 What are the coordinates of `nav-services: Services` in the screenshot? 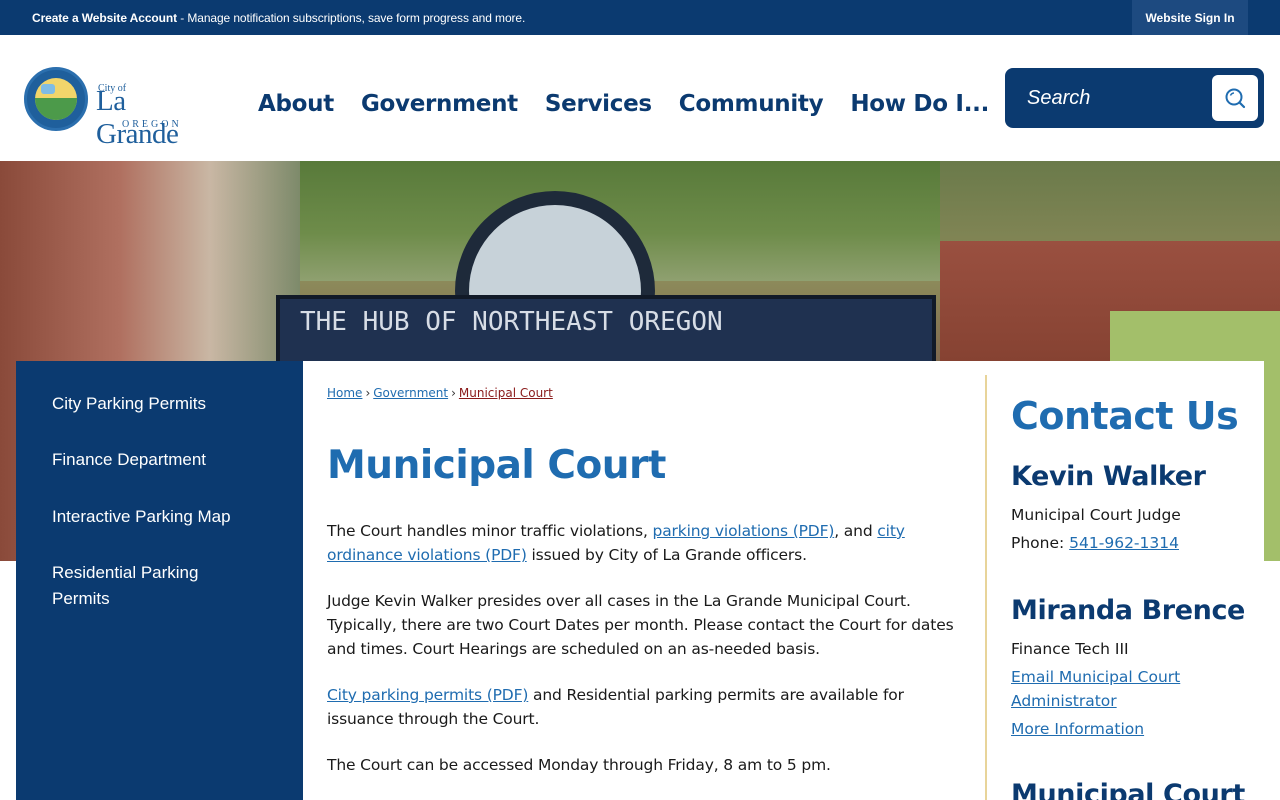 It's located at (598, 104).